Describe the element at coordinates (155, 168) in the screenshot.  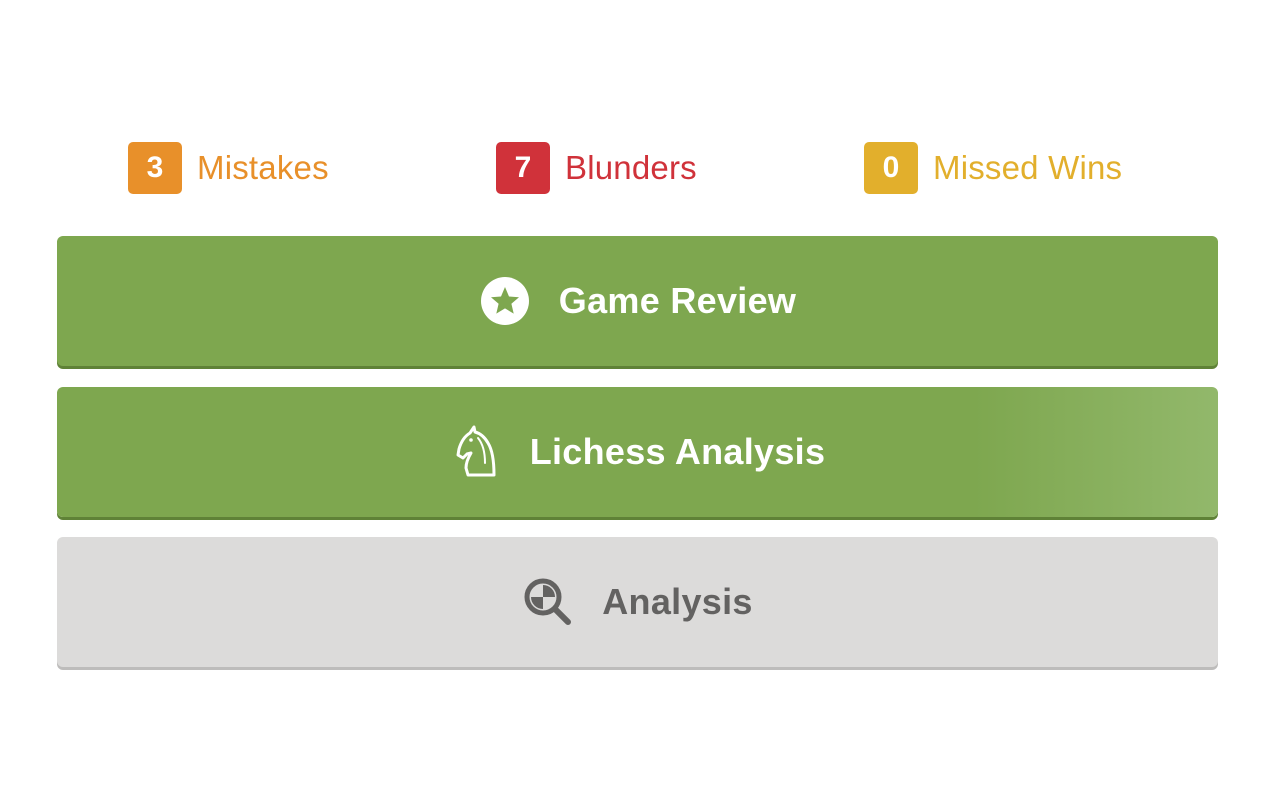
I see `mistakes-count-badge: 3` at that location.